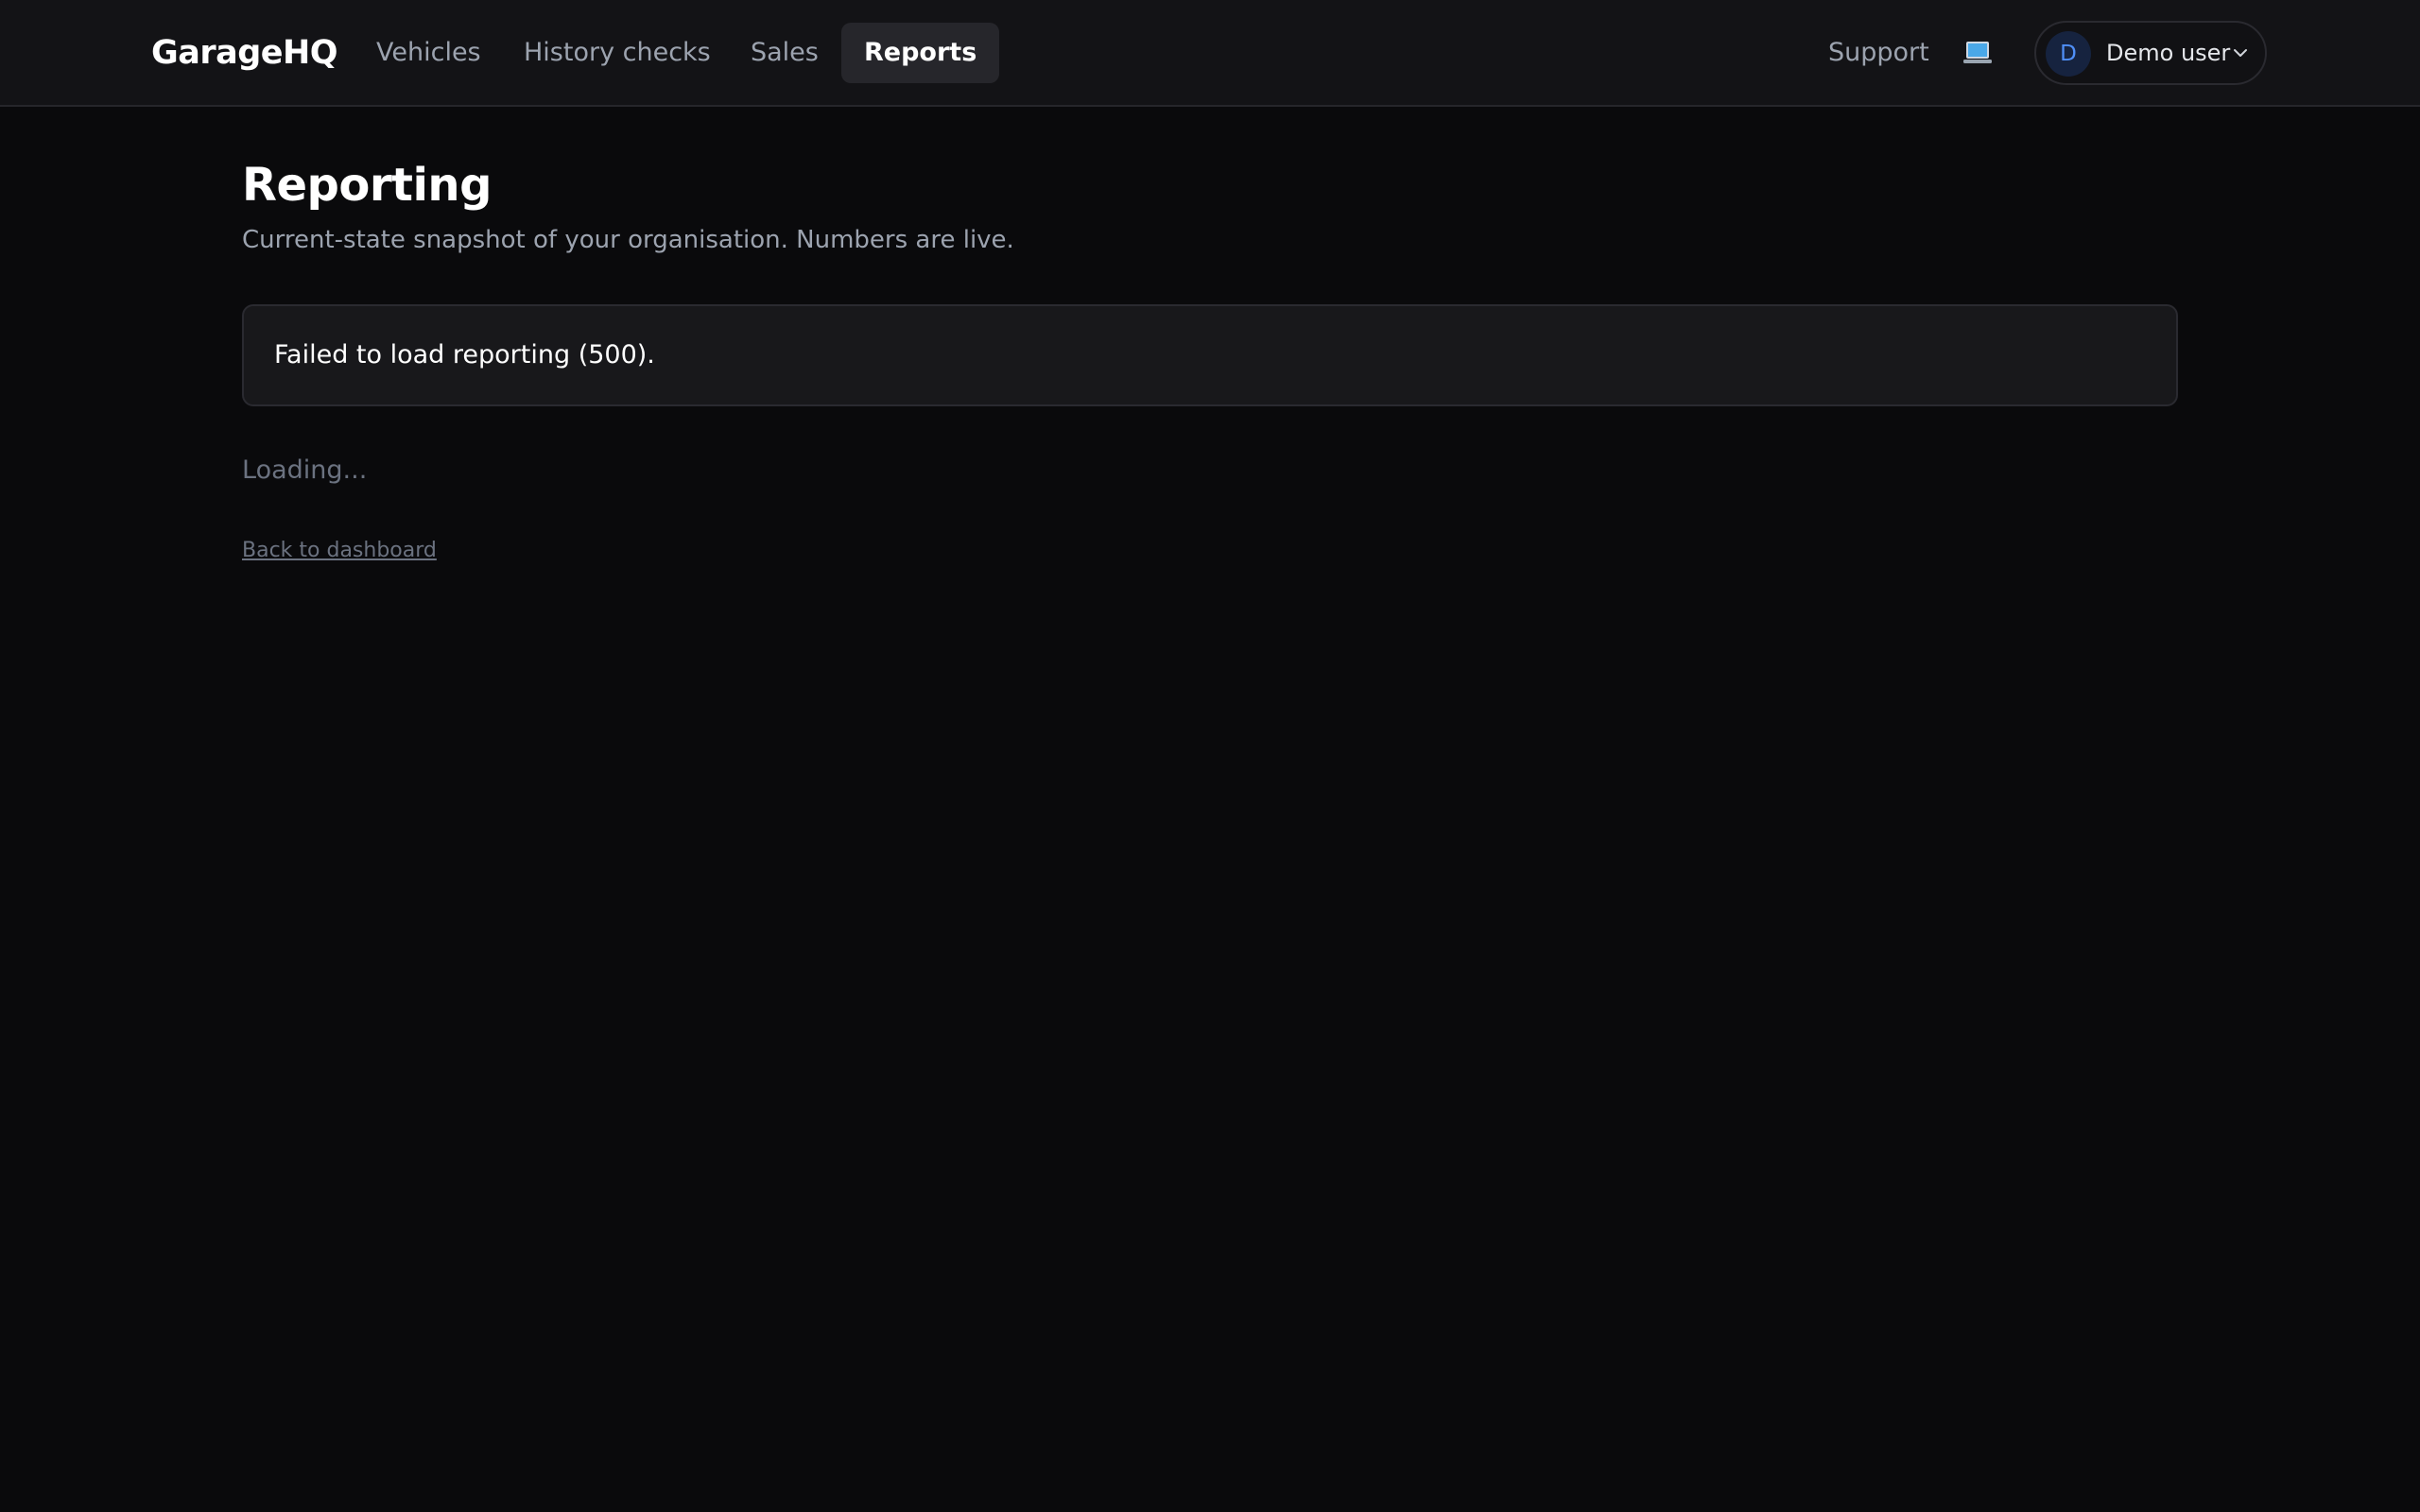  What do you see at coordinates (367, 185) in the screenshot?
I see `page-title: Reporting` at bounding box center [367, 185].